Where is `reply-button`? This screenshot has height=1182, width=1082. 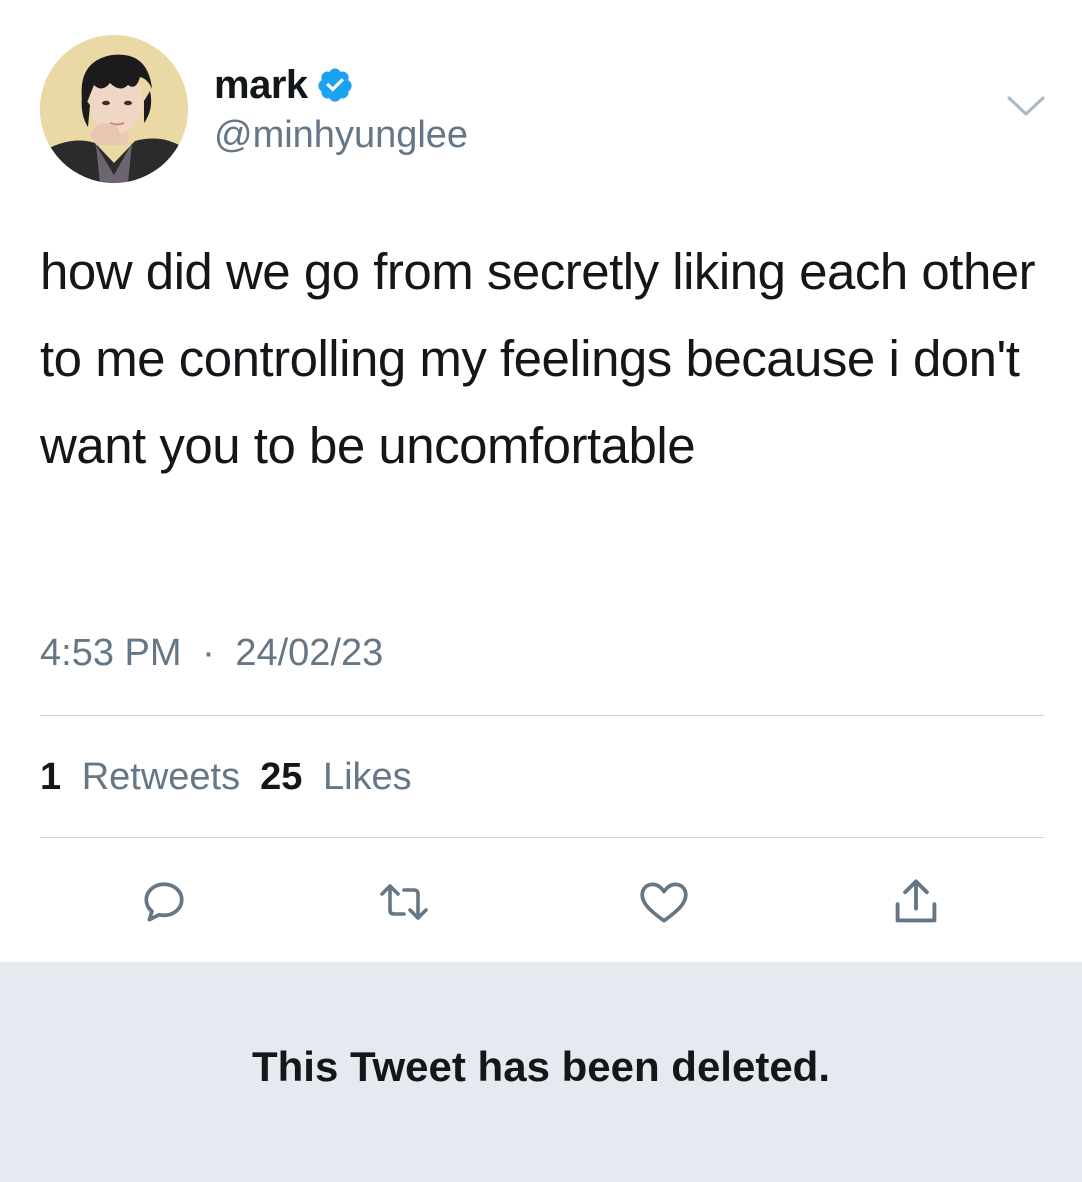
reply-button is located at coordinates (164, 902).